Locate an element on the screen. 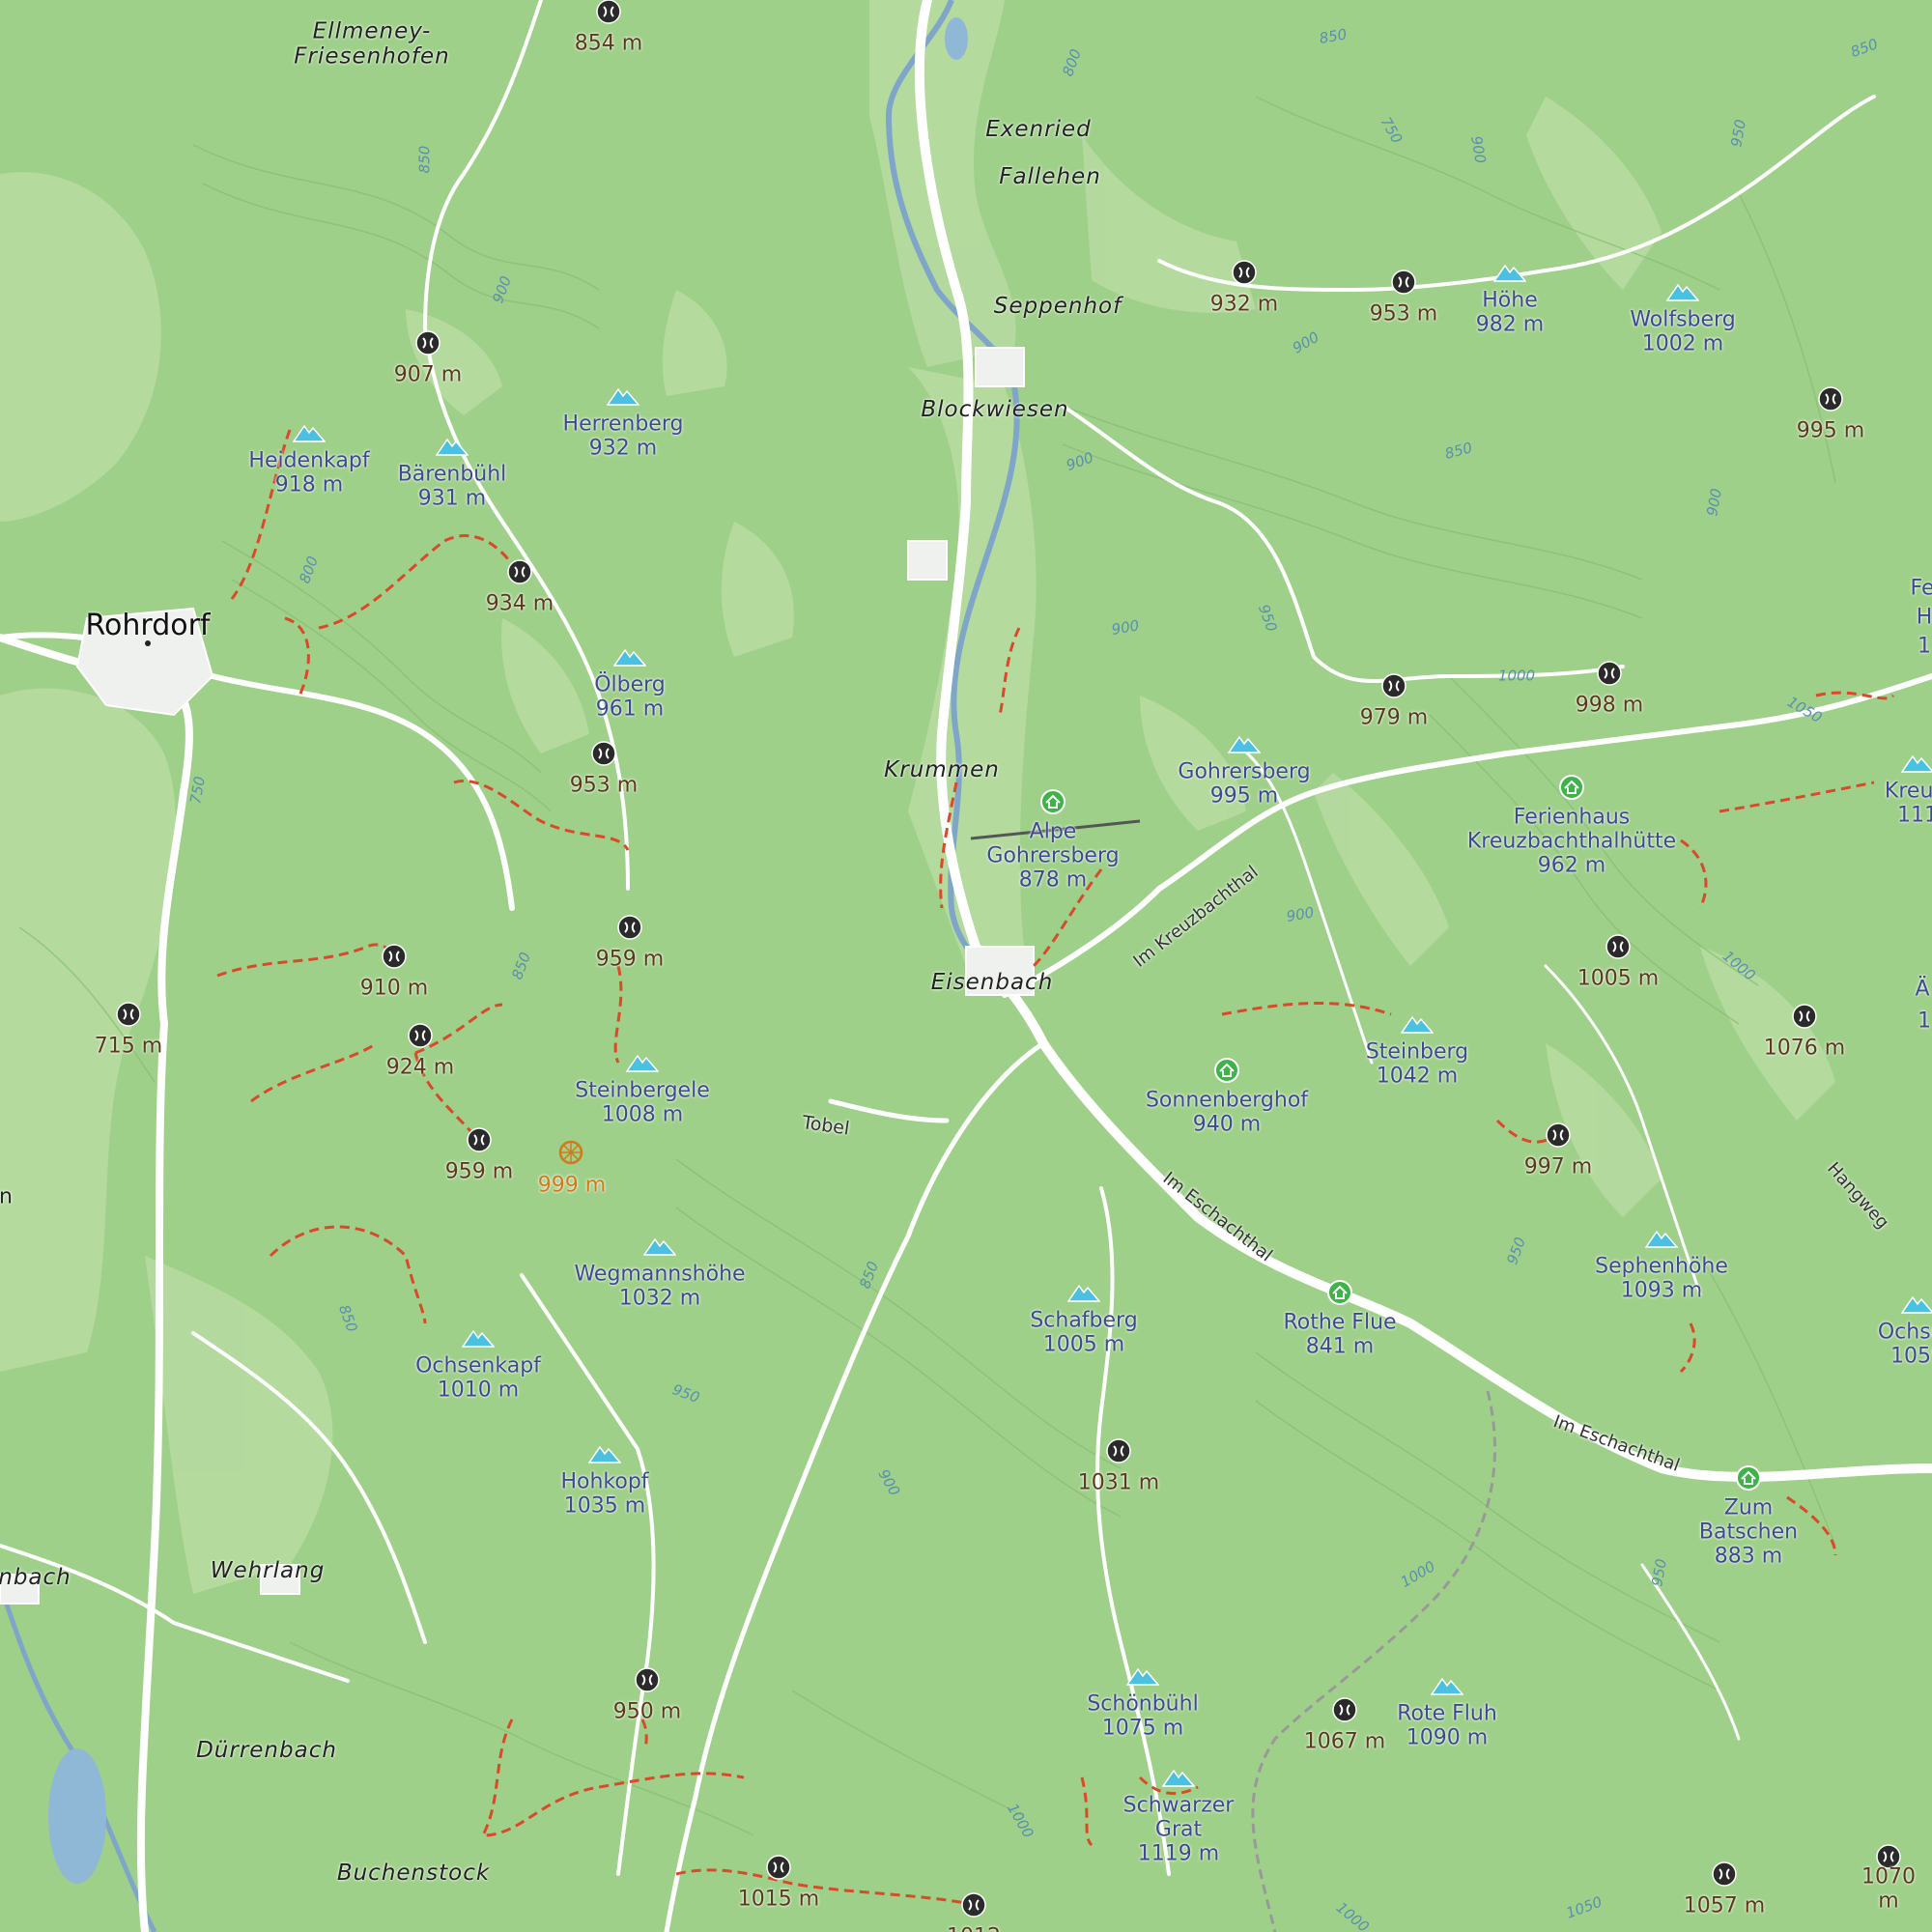 Image resolution: width=1932 pixels, height=1932 pixels. saddle-elevation: 998 m is located at coordinates (1609, 705).